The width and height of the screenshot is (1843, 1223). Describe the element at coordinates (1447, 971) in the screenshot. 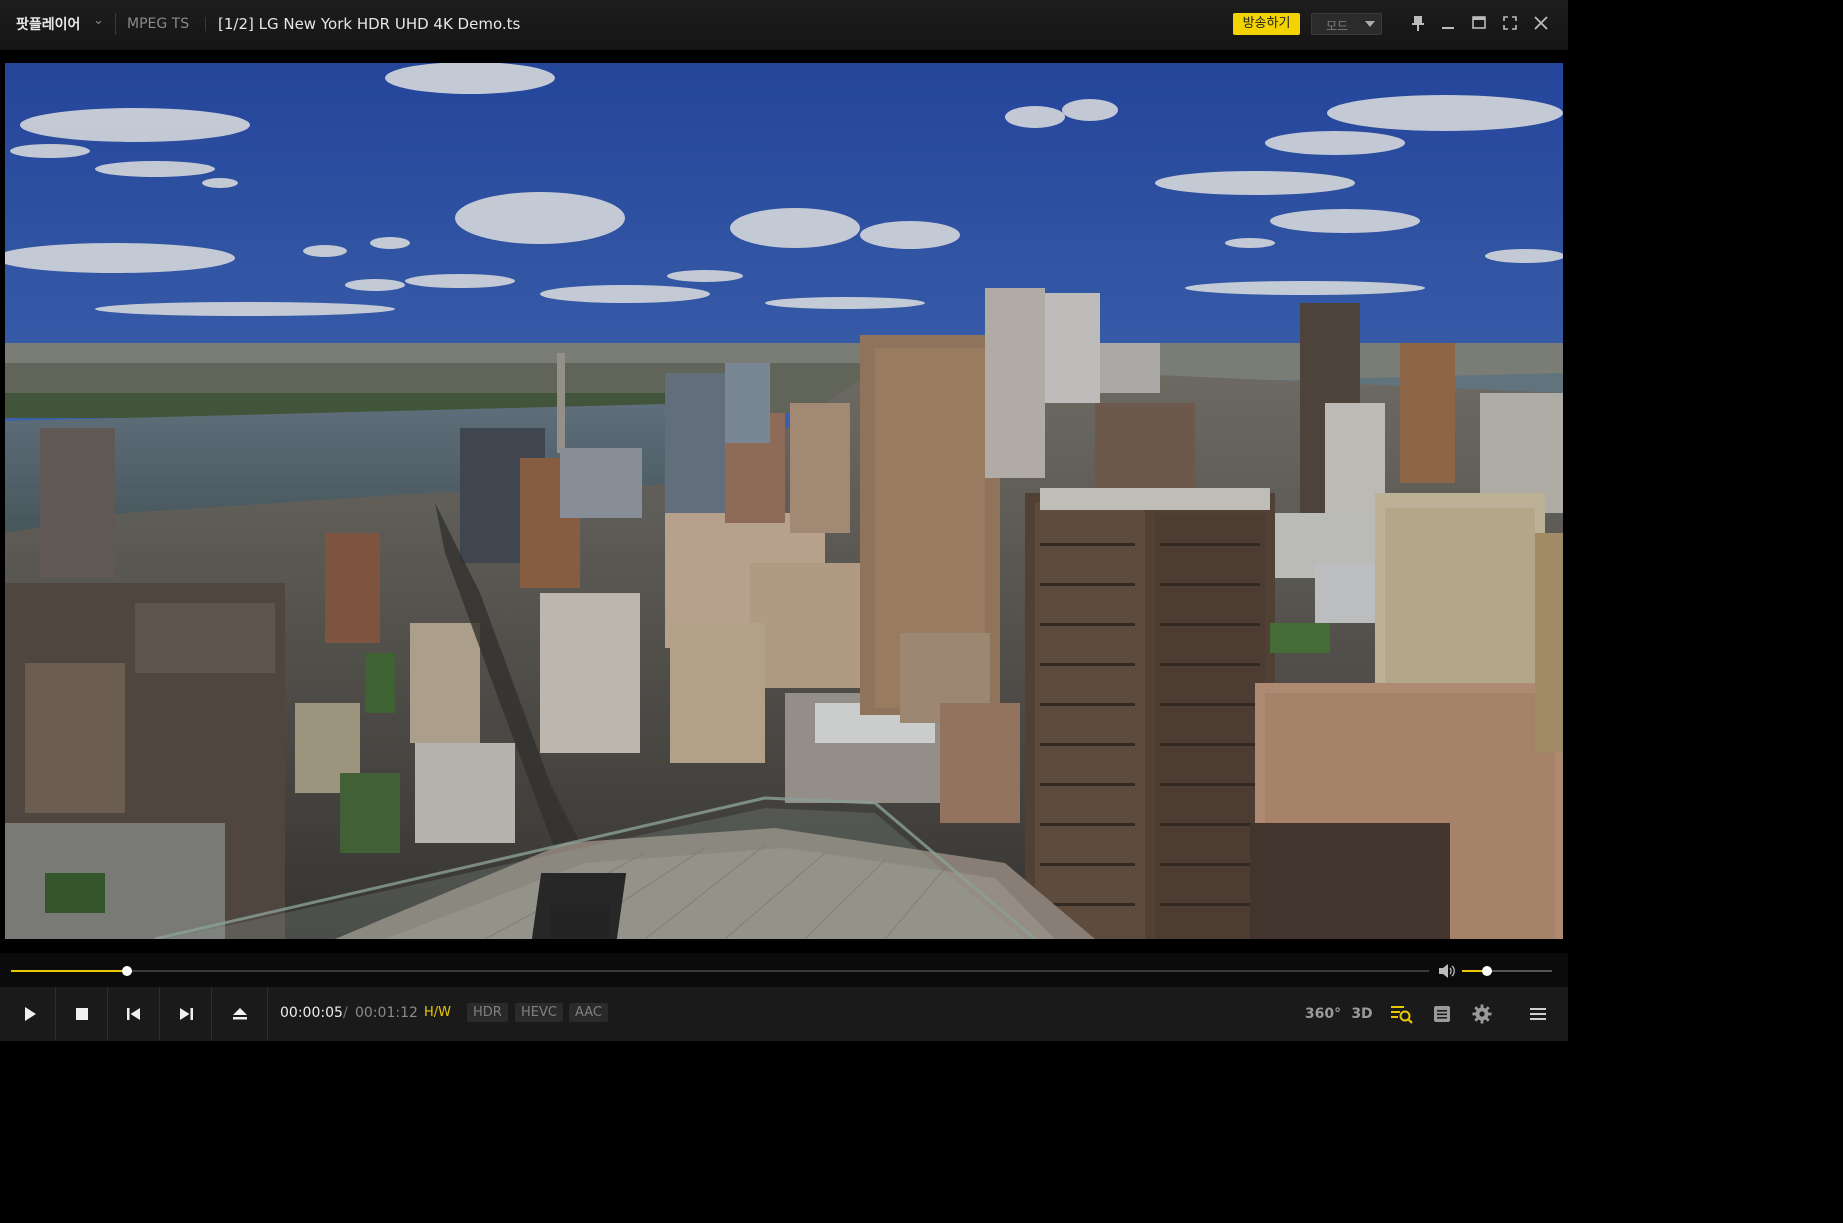

I see `volume-icon` at that location.